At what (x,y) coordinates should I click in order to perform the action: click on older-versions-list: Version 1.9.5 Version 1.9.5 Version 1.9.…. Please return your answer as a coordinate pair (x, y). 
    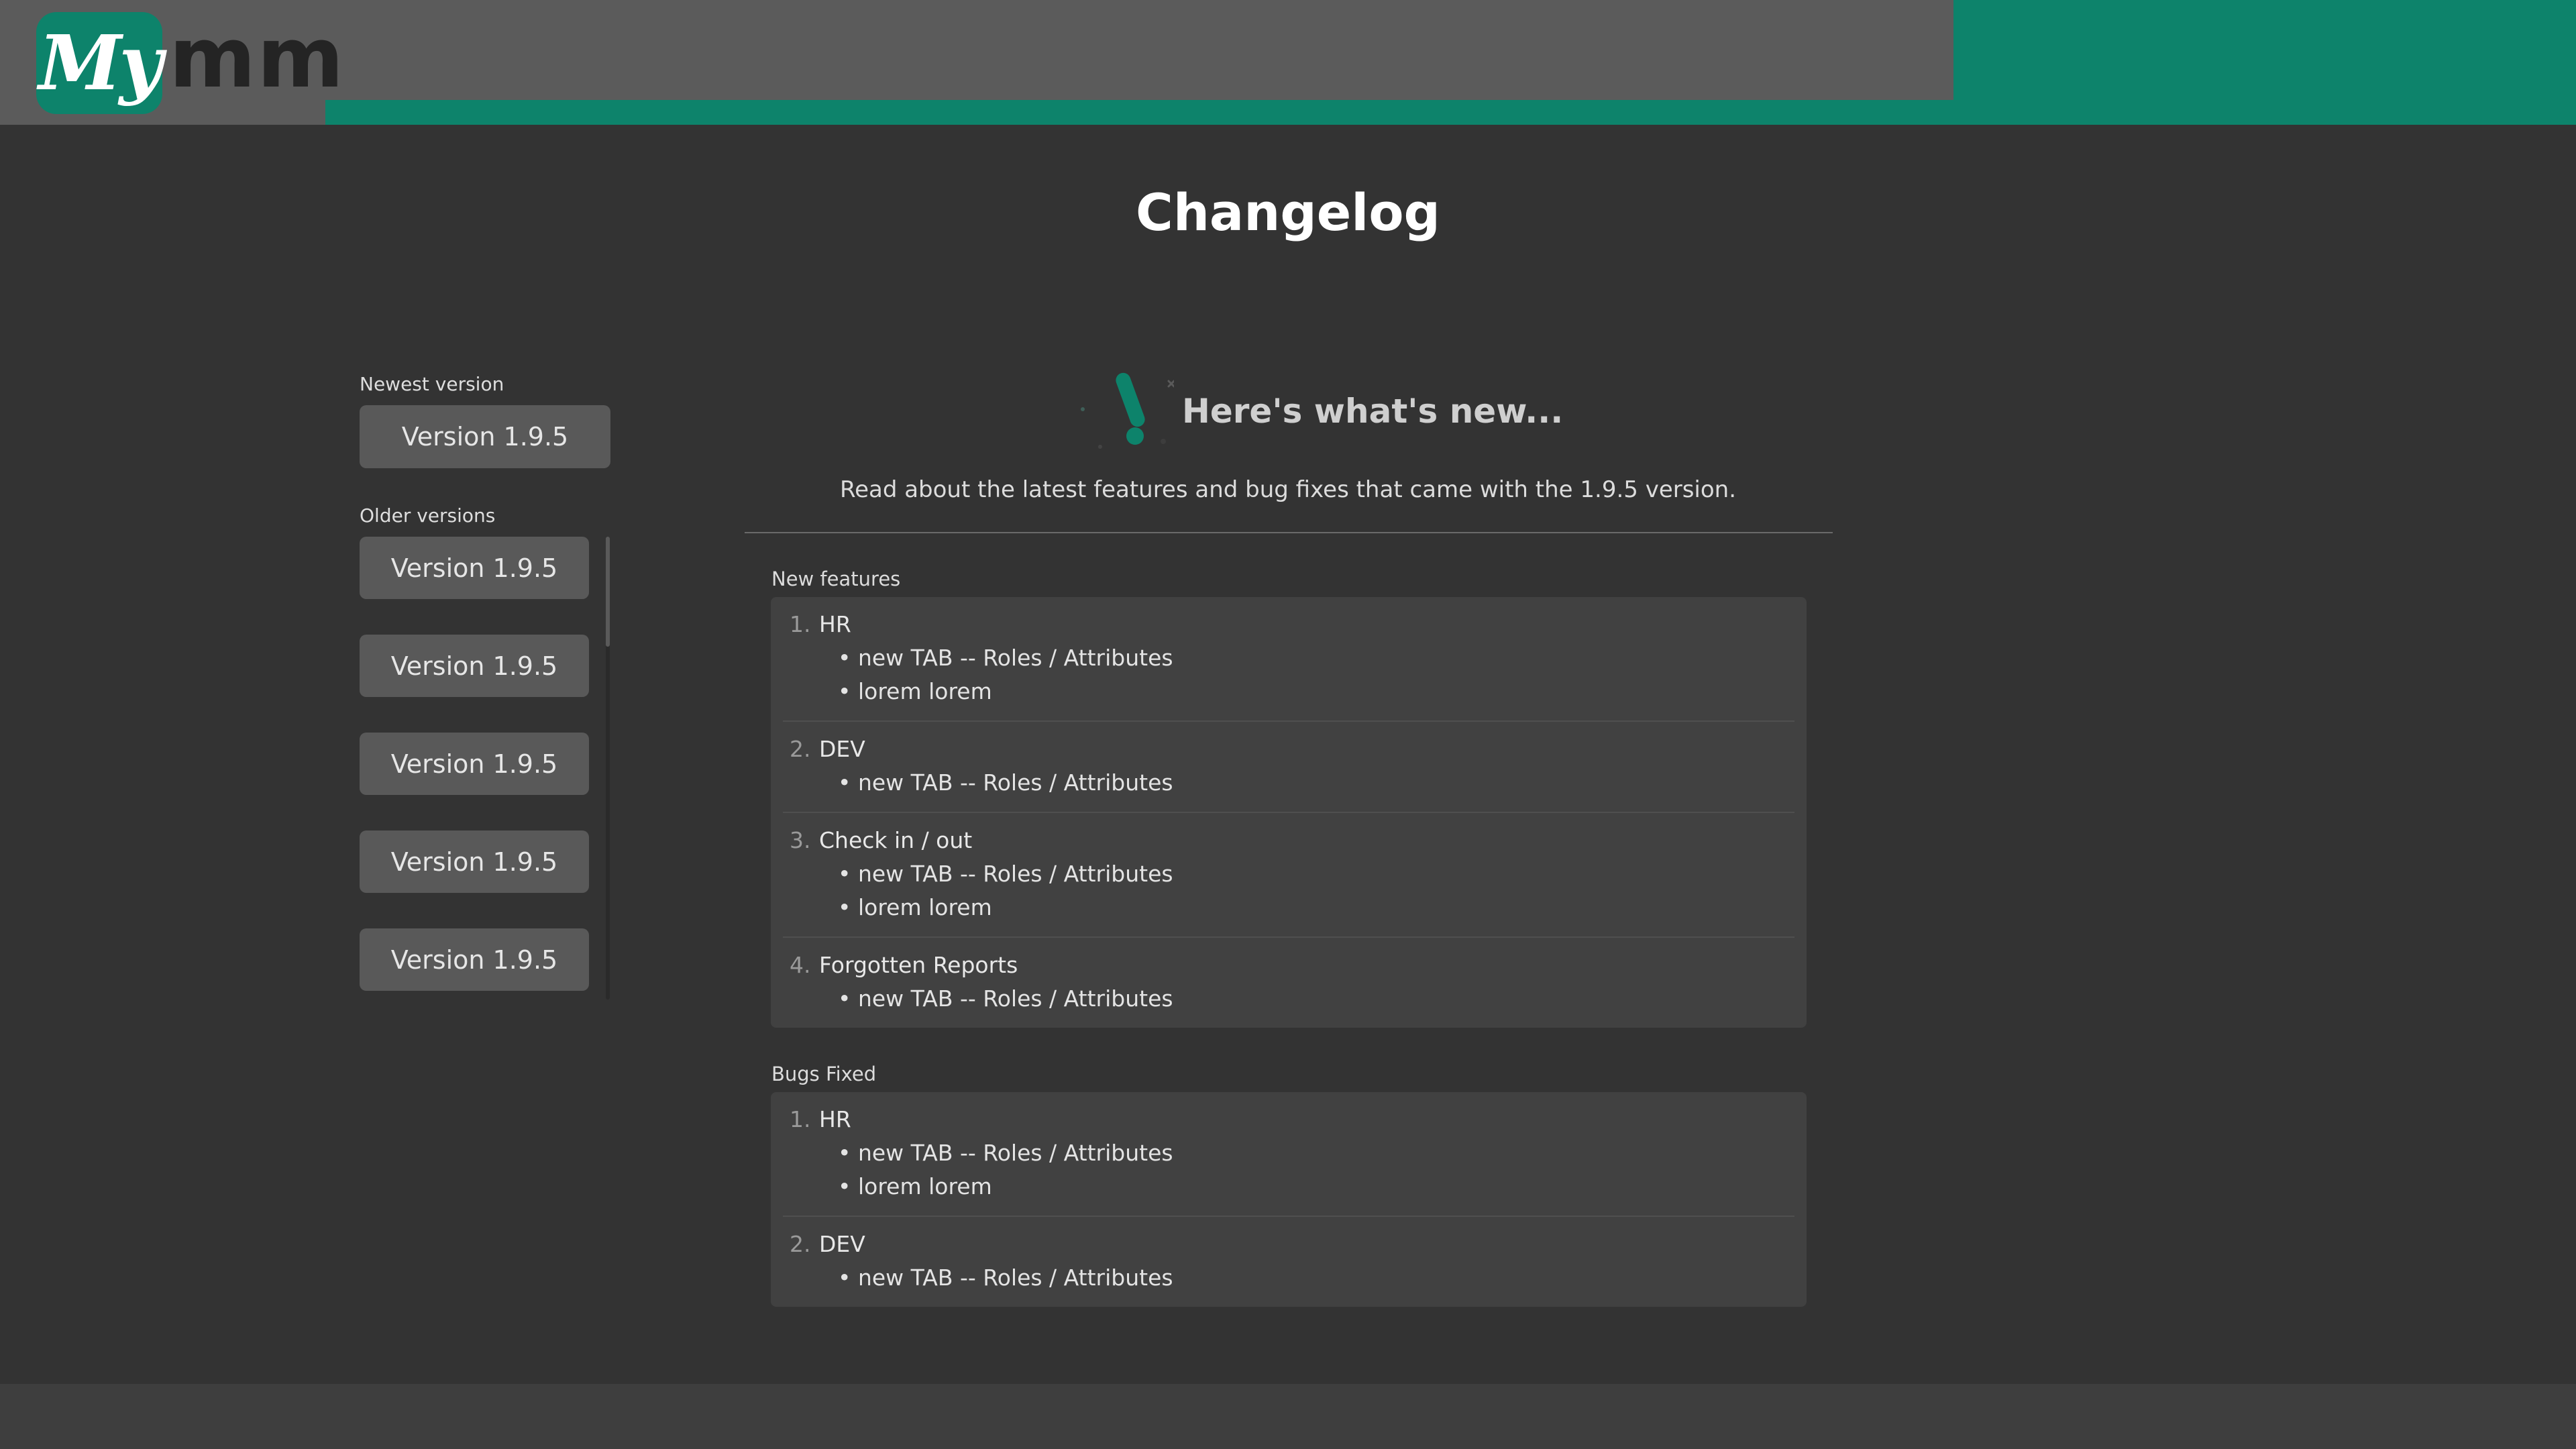
    Looking at the image, I should click on (475, 769).